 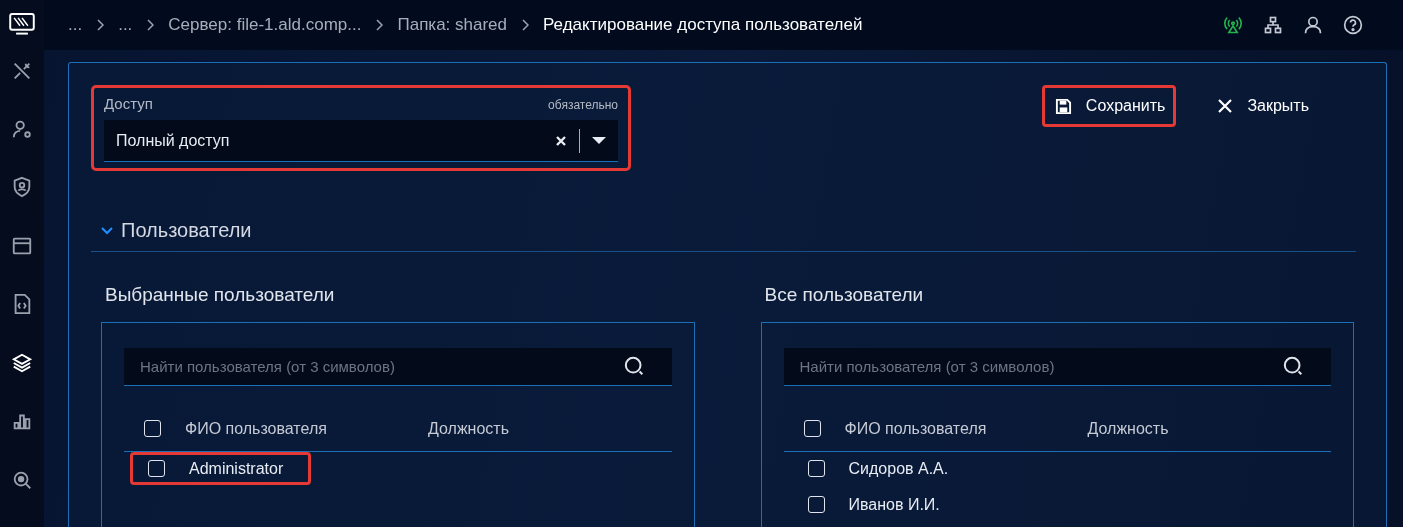 What do you see at coordinates (1262, 106) in the screenshot?
I see `close-button: Закрыть` at bounding box center [1262, 106].